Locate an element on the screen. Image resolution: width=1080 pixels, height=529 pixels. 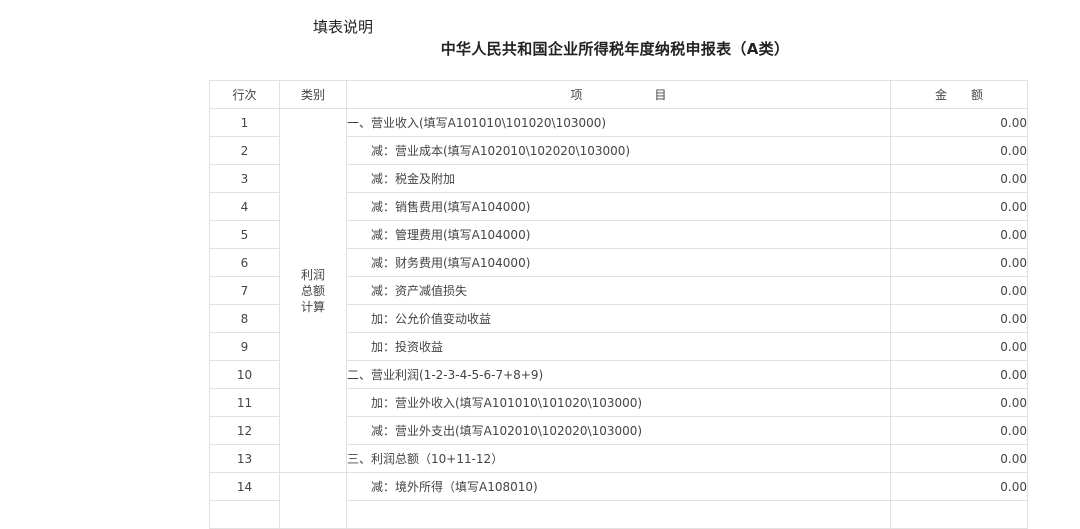
item-cell: 减：税金及附加 is located at coordinates (618, 178).